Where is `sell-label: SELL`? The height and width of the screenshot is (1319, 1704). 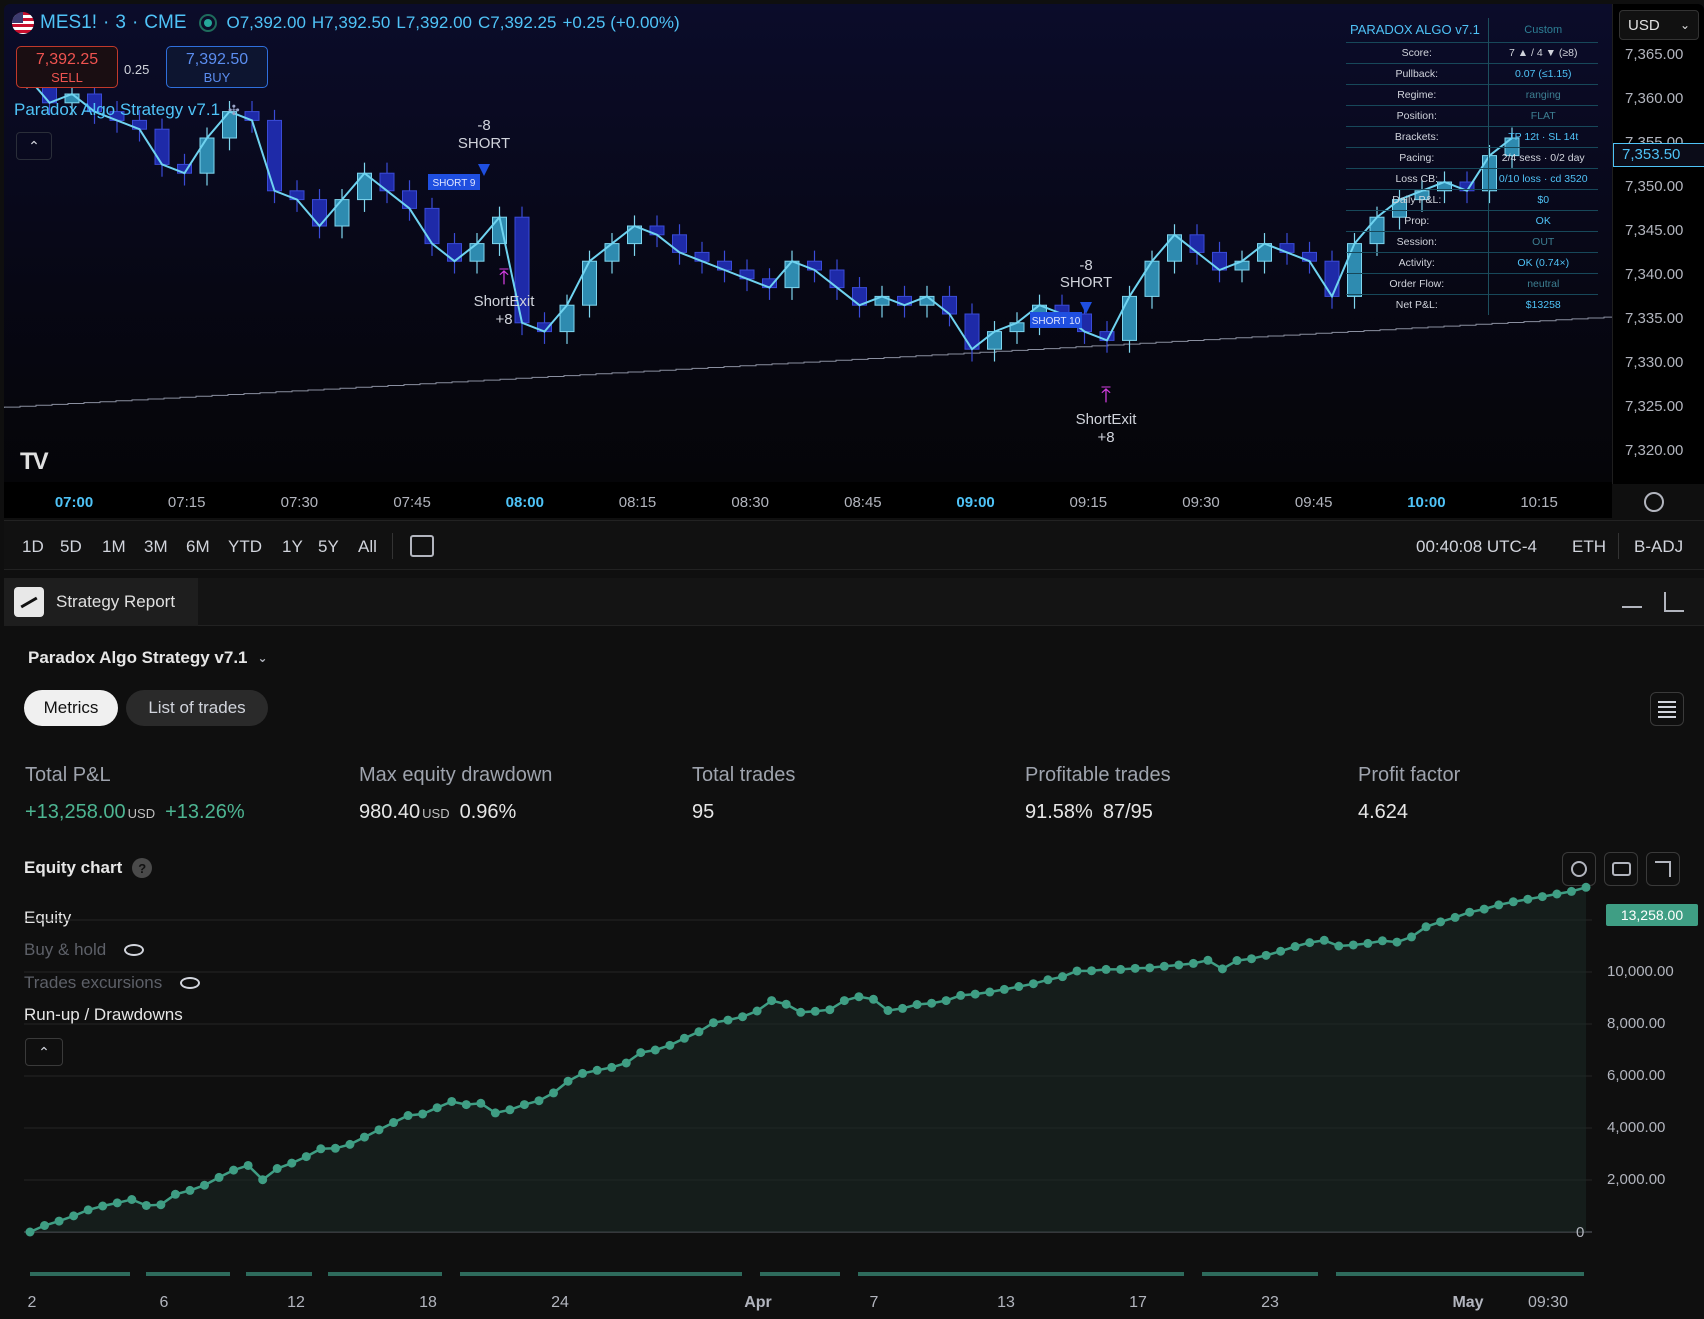 sell-label: SELL is located at coordinates (67, 77).